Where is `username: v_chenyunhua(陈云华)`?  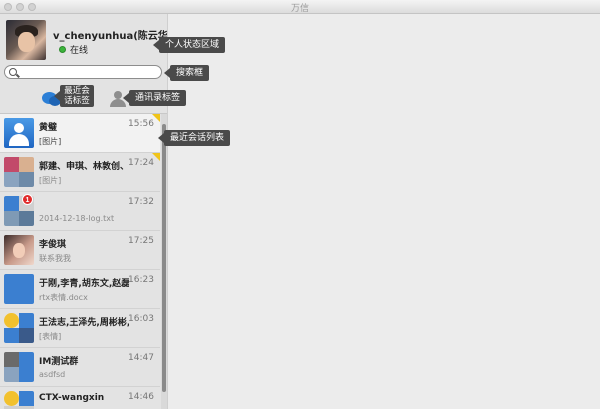
username: v_chenyunhua(陈云华) is located at coordinates (110, 36).